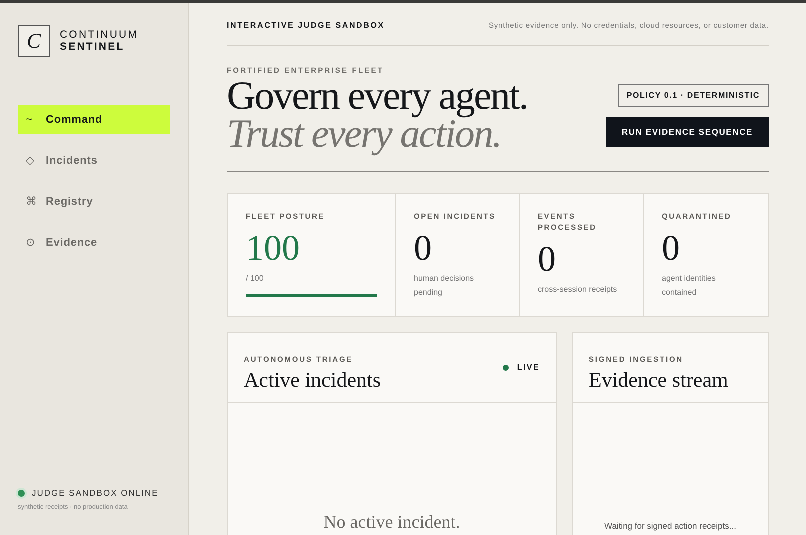  What do you see at coordinates (392, 522) in the screenshot?
I see `empty-message: No active incident.` at bounding box center [392, 522].